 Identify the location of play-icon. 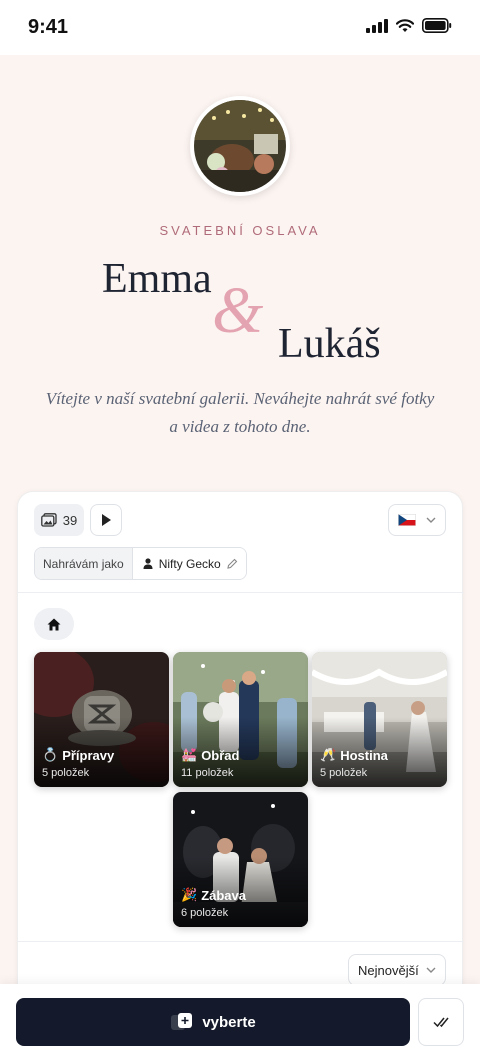
(106, 520).